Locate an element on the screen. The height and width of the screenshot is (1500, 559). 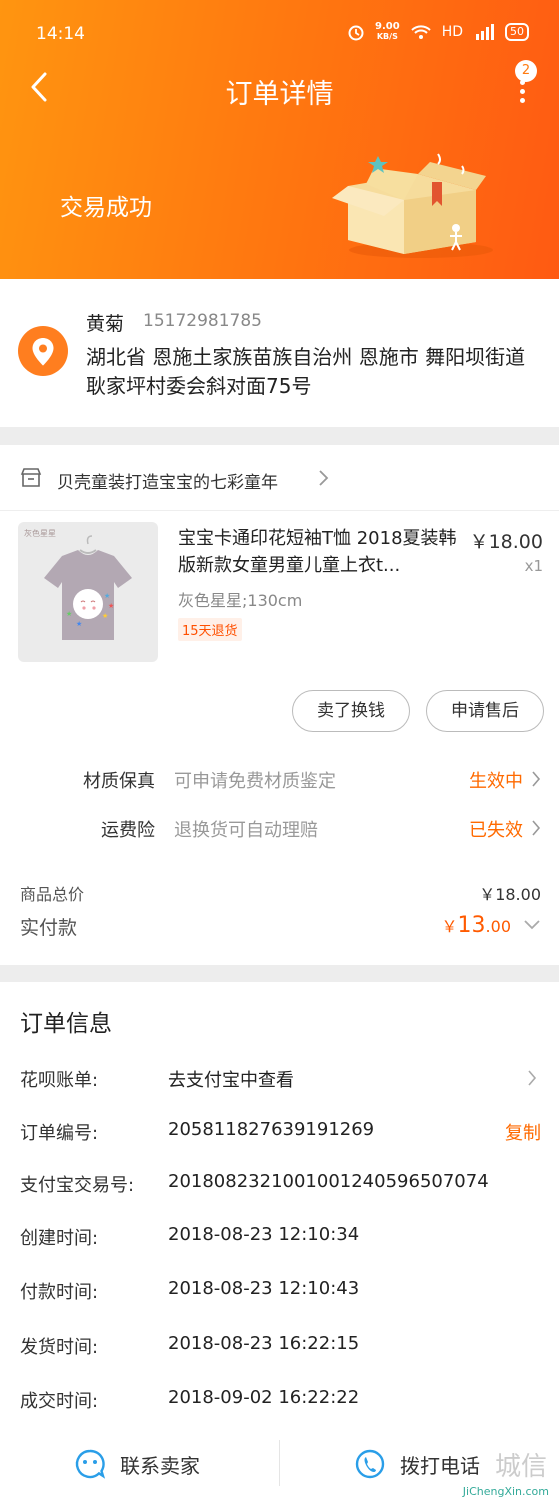
chat-face-icon is located at coordinates (90, 1464).